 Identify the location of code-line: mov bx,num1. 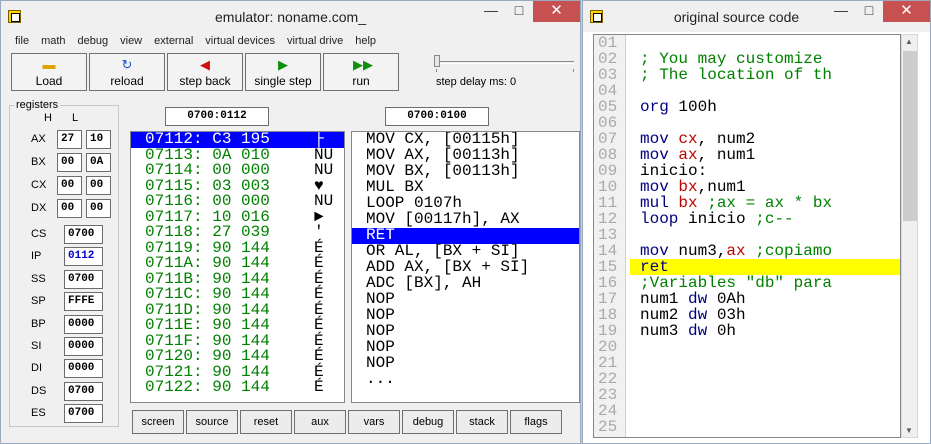
(765, 187).